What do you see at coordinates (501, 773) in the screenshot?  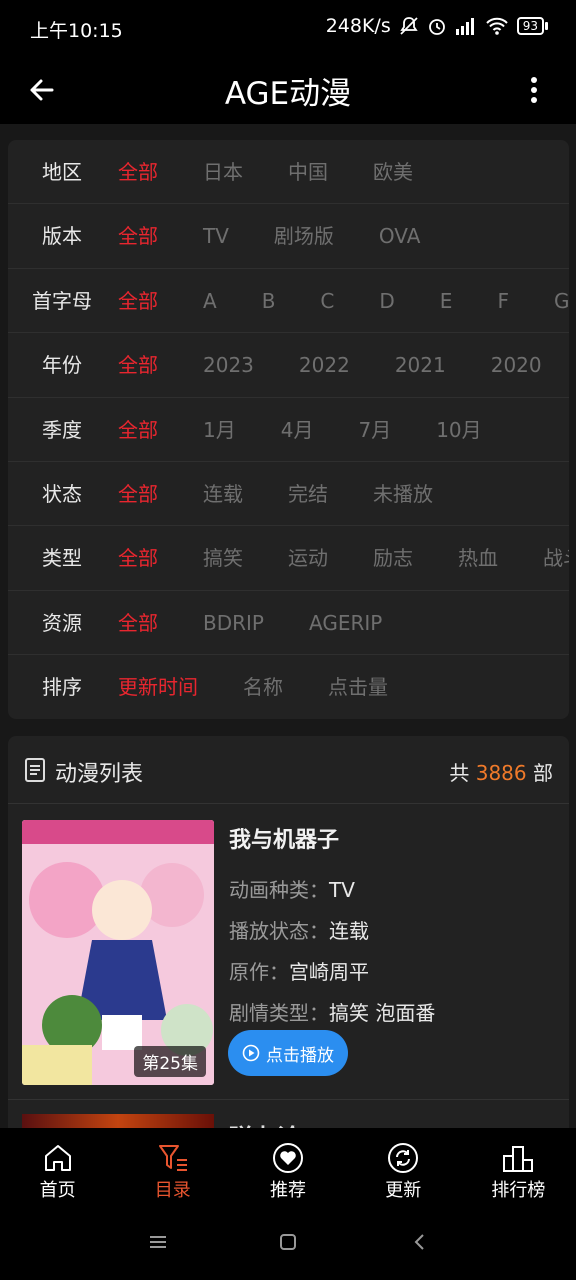 I see `count-number: 3886` at bounding box center [501, 773].